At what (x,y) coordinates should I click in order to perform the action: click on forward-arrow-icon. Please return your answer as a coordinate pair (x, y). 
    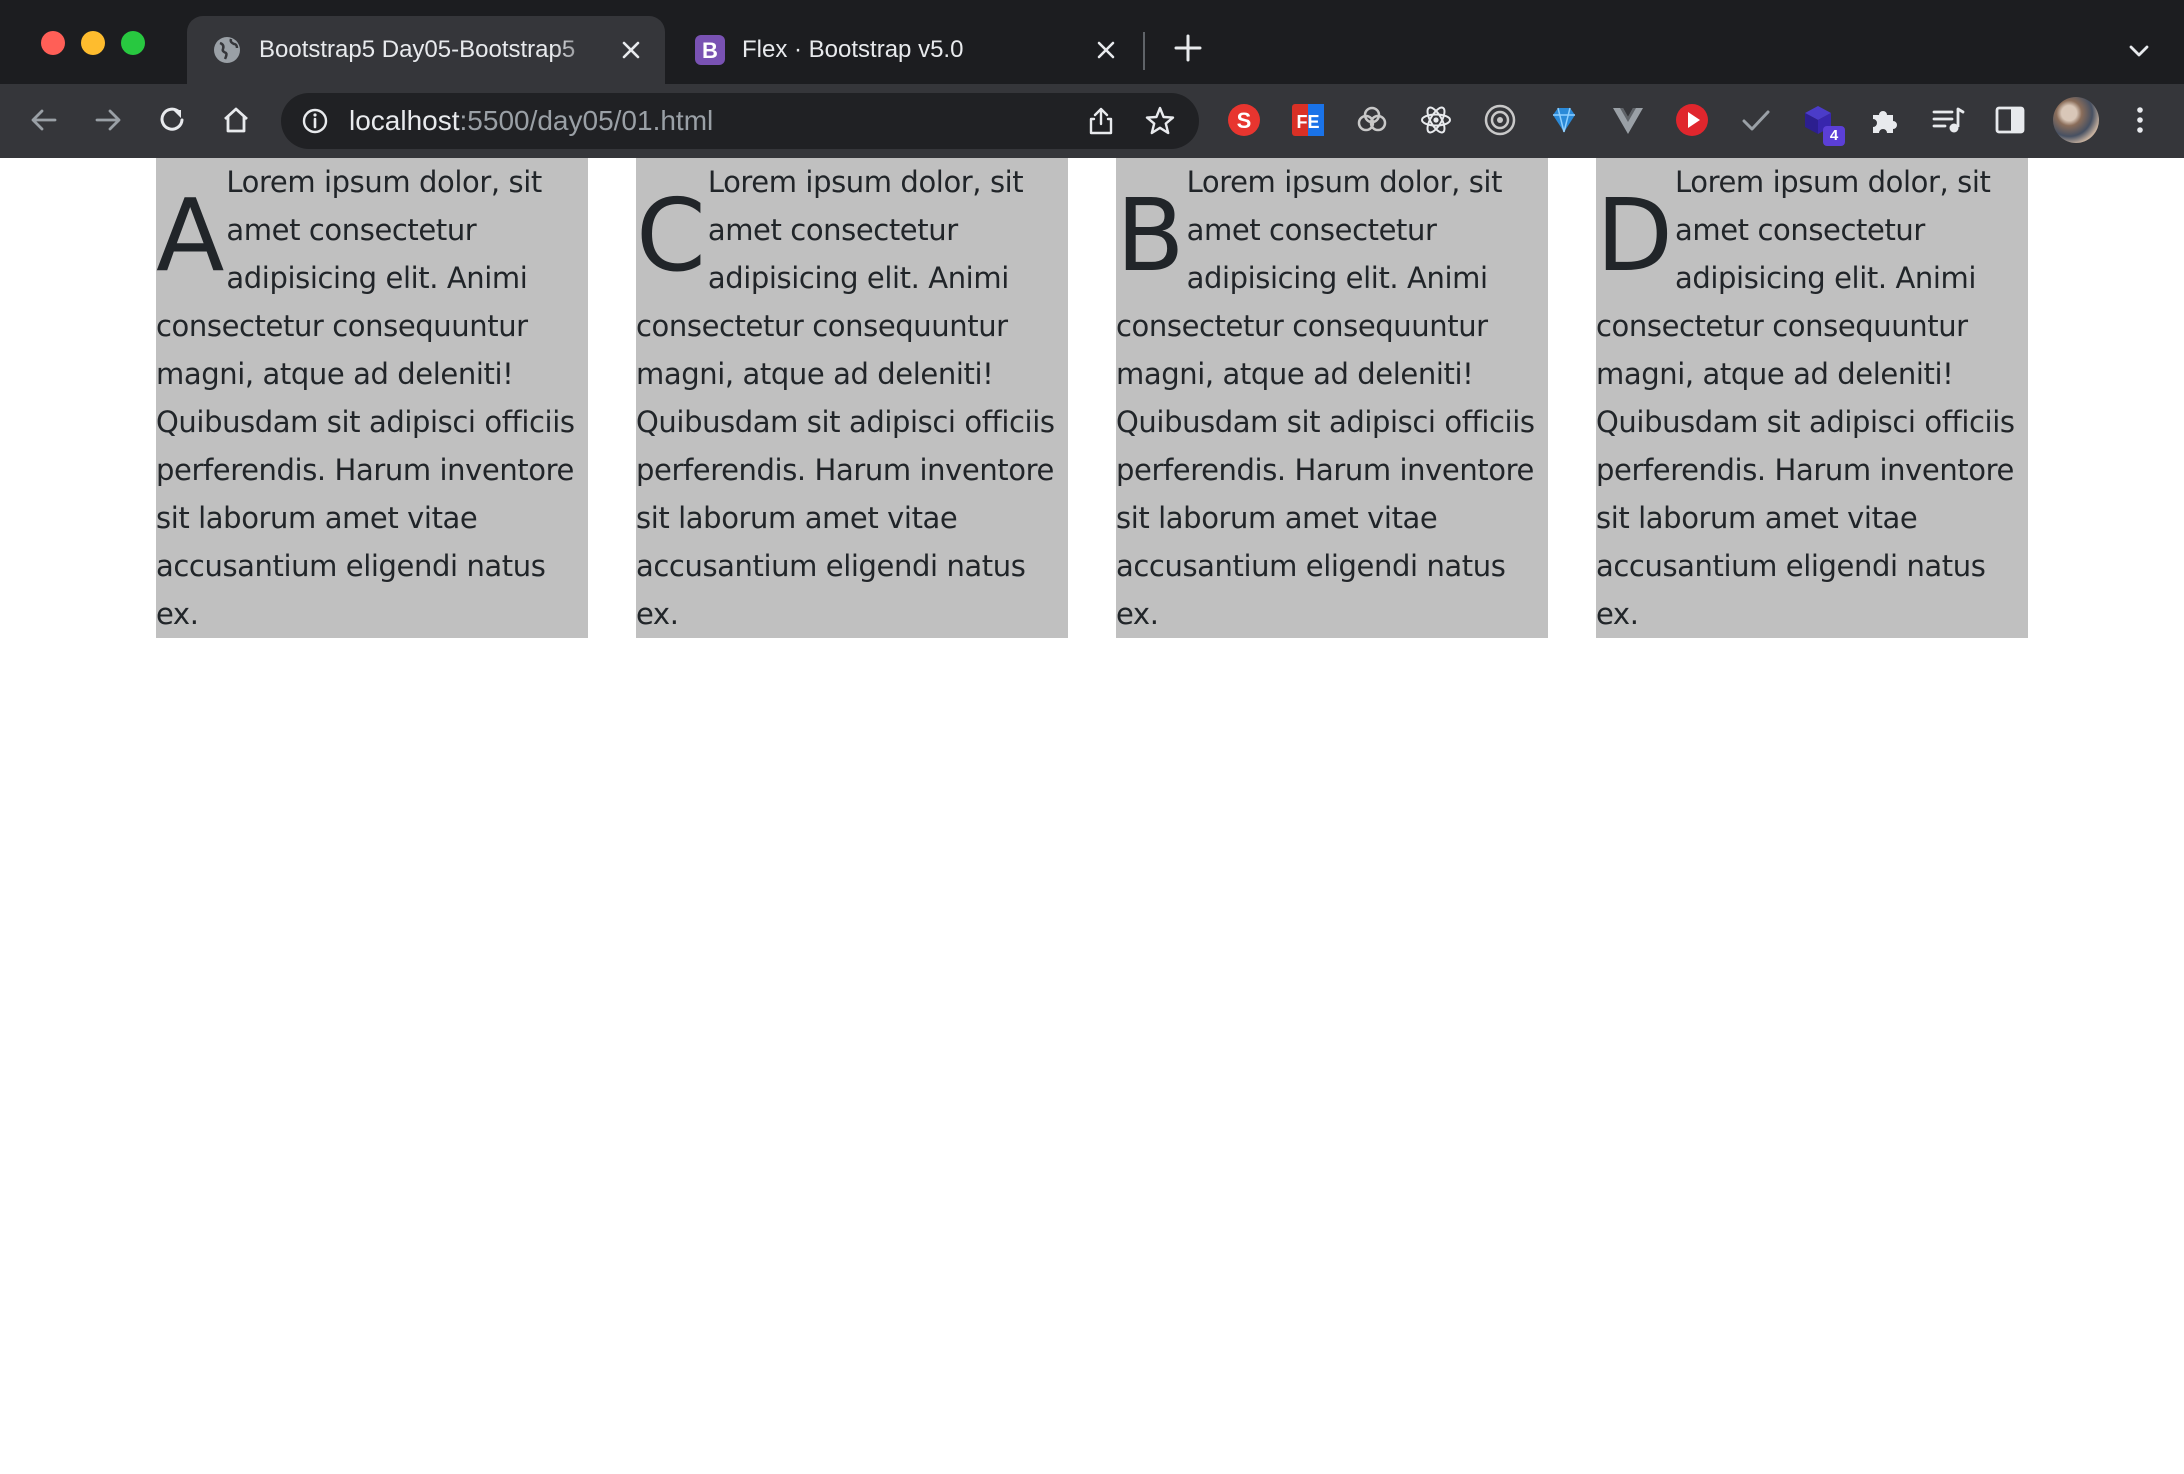
    Looking at the image, I should click on (108, 120).